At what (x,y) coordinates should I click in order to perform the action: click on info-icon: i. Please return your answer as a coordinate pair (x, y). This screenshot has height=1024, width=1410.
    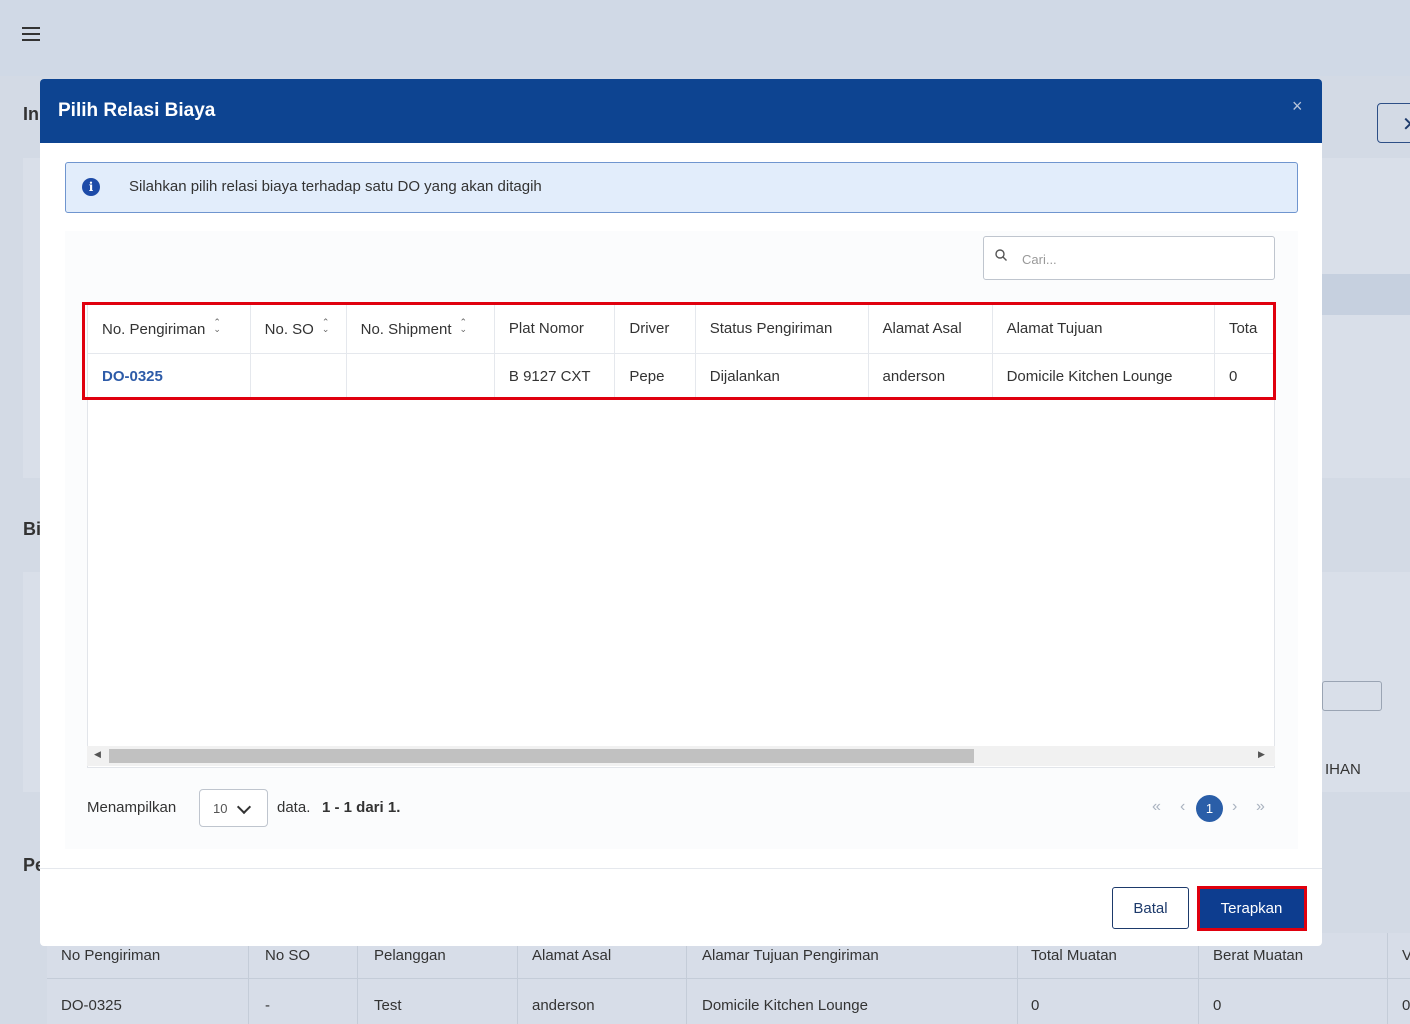
    Looking at the image, I should click on (91, 187).